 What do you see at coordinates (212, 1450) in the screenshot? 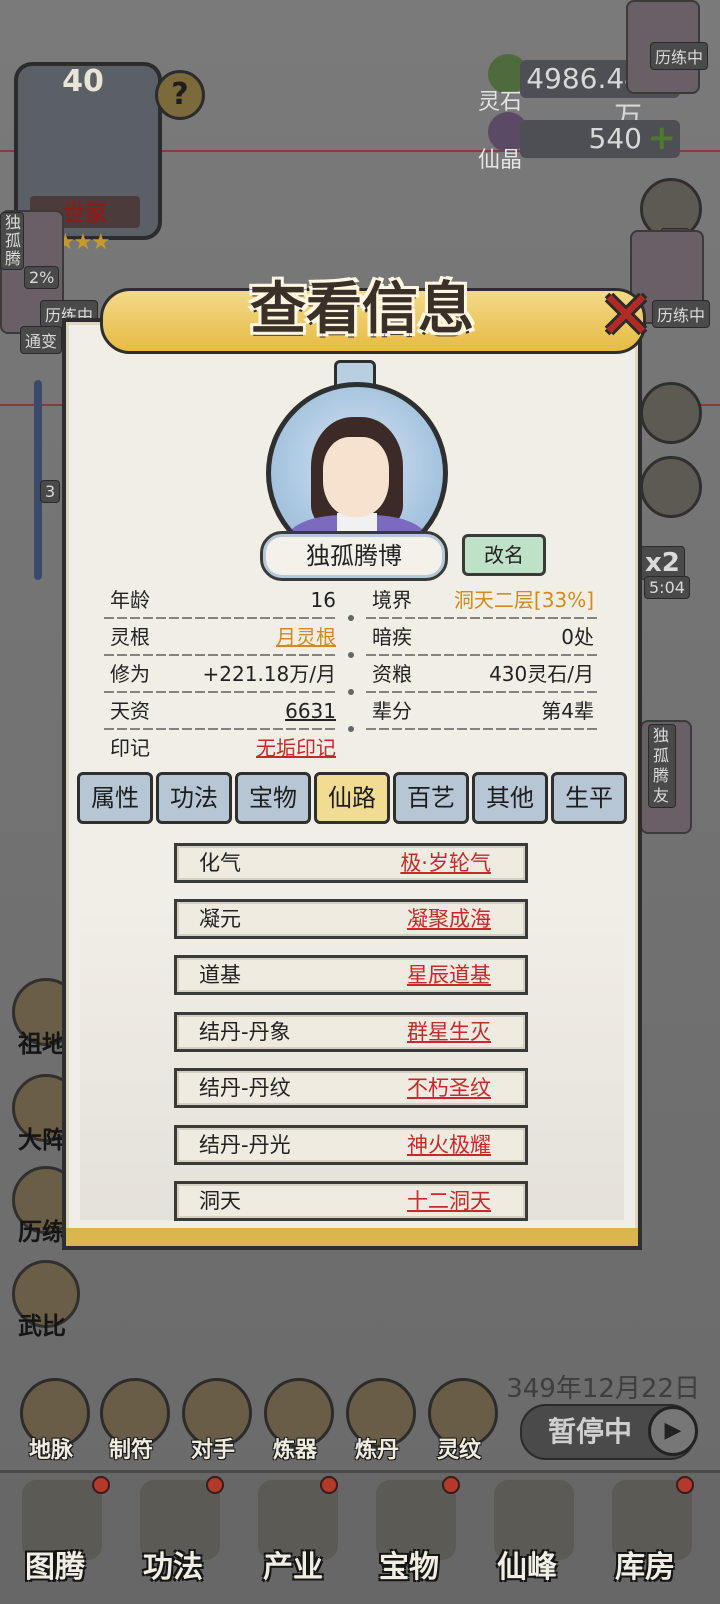
I see `opponent-label: 对手` at bounding box center [212, 1450].